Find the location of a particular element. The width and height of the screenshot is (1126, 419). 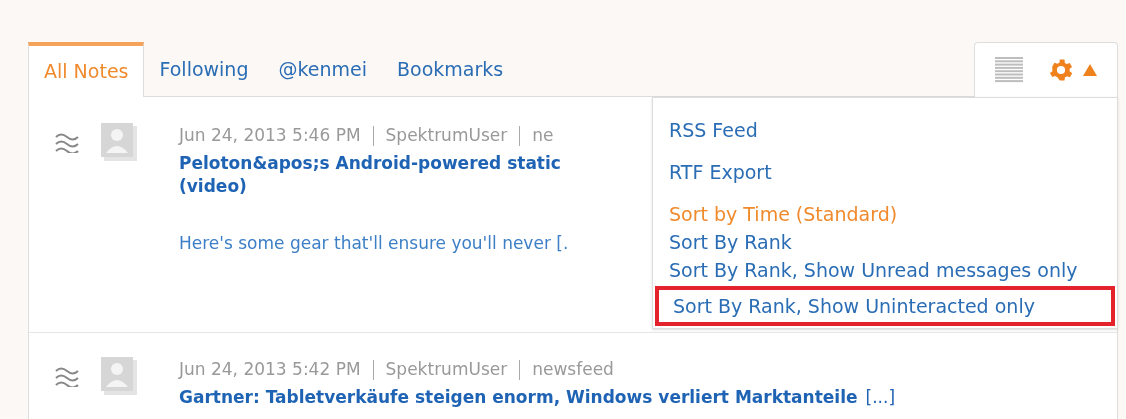

menu-item: RSS Feed is located at coordinates (885, 130).